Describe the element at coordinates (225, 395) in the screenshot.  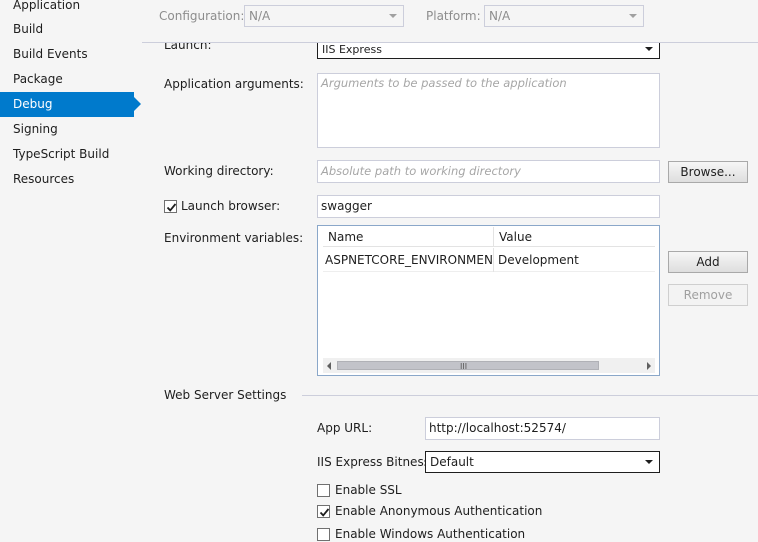
I see `web-server-section-label: Web Server Settings` at that location.